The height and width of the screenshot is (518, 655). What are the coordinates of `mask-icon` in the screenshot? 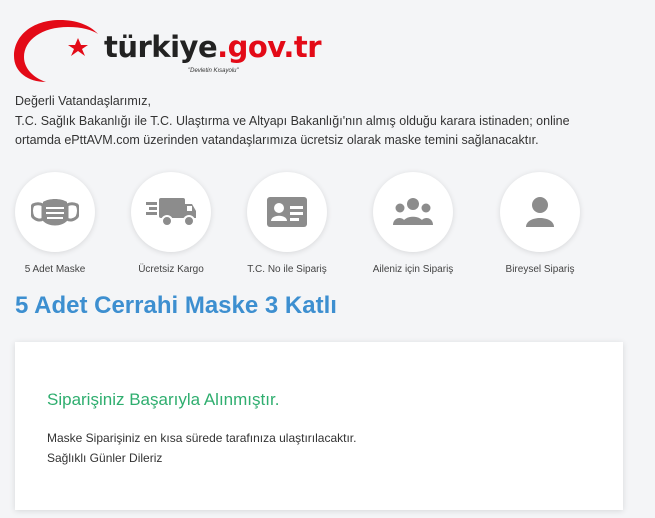 It's located at (55, 212).